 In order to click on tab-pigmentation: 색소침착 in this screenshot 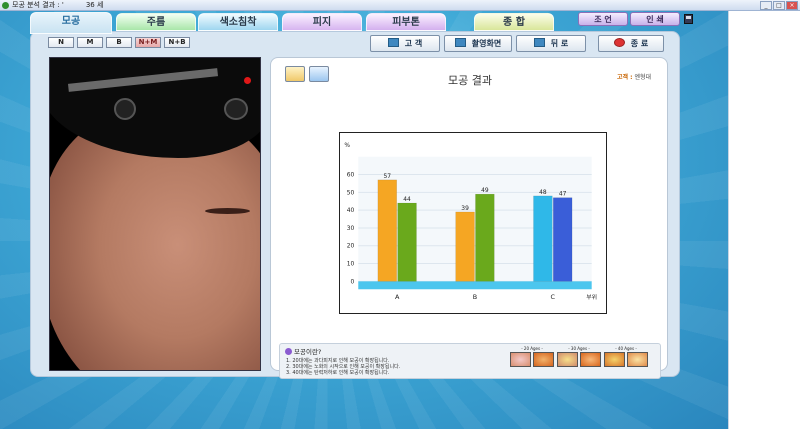, I will do `click(238, 22)`.